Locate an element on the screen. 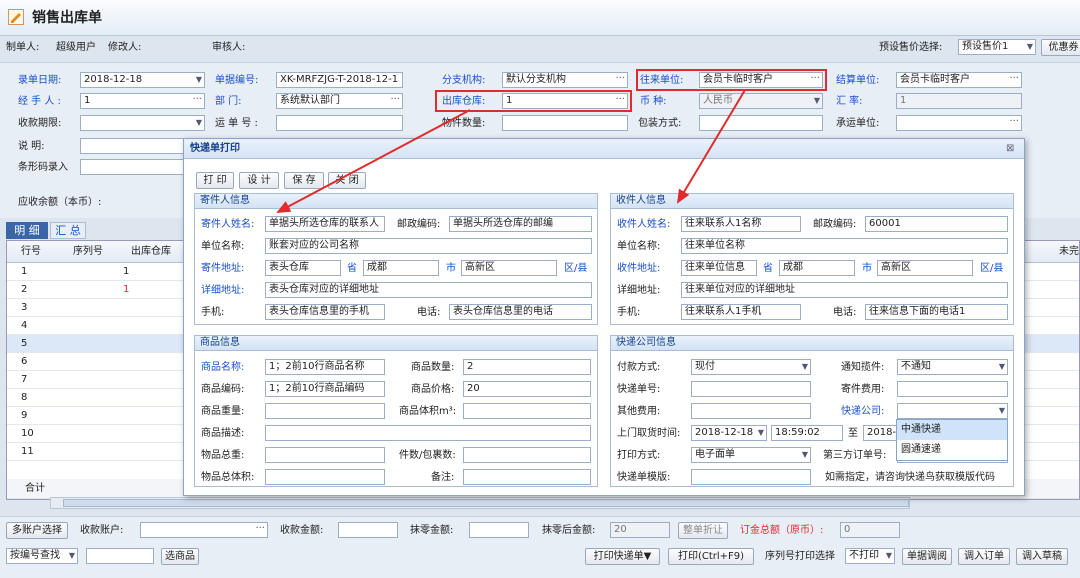 Image resolution: width=1080 pixels, height=578 pixels. option-zto: 中通快递 is located at coordinates (952, 430).